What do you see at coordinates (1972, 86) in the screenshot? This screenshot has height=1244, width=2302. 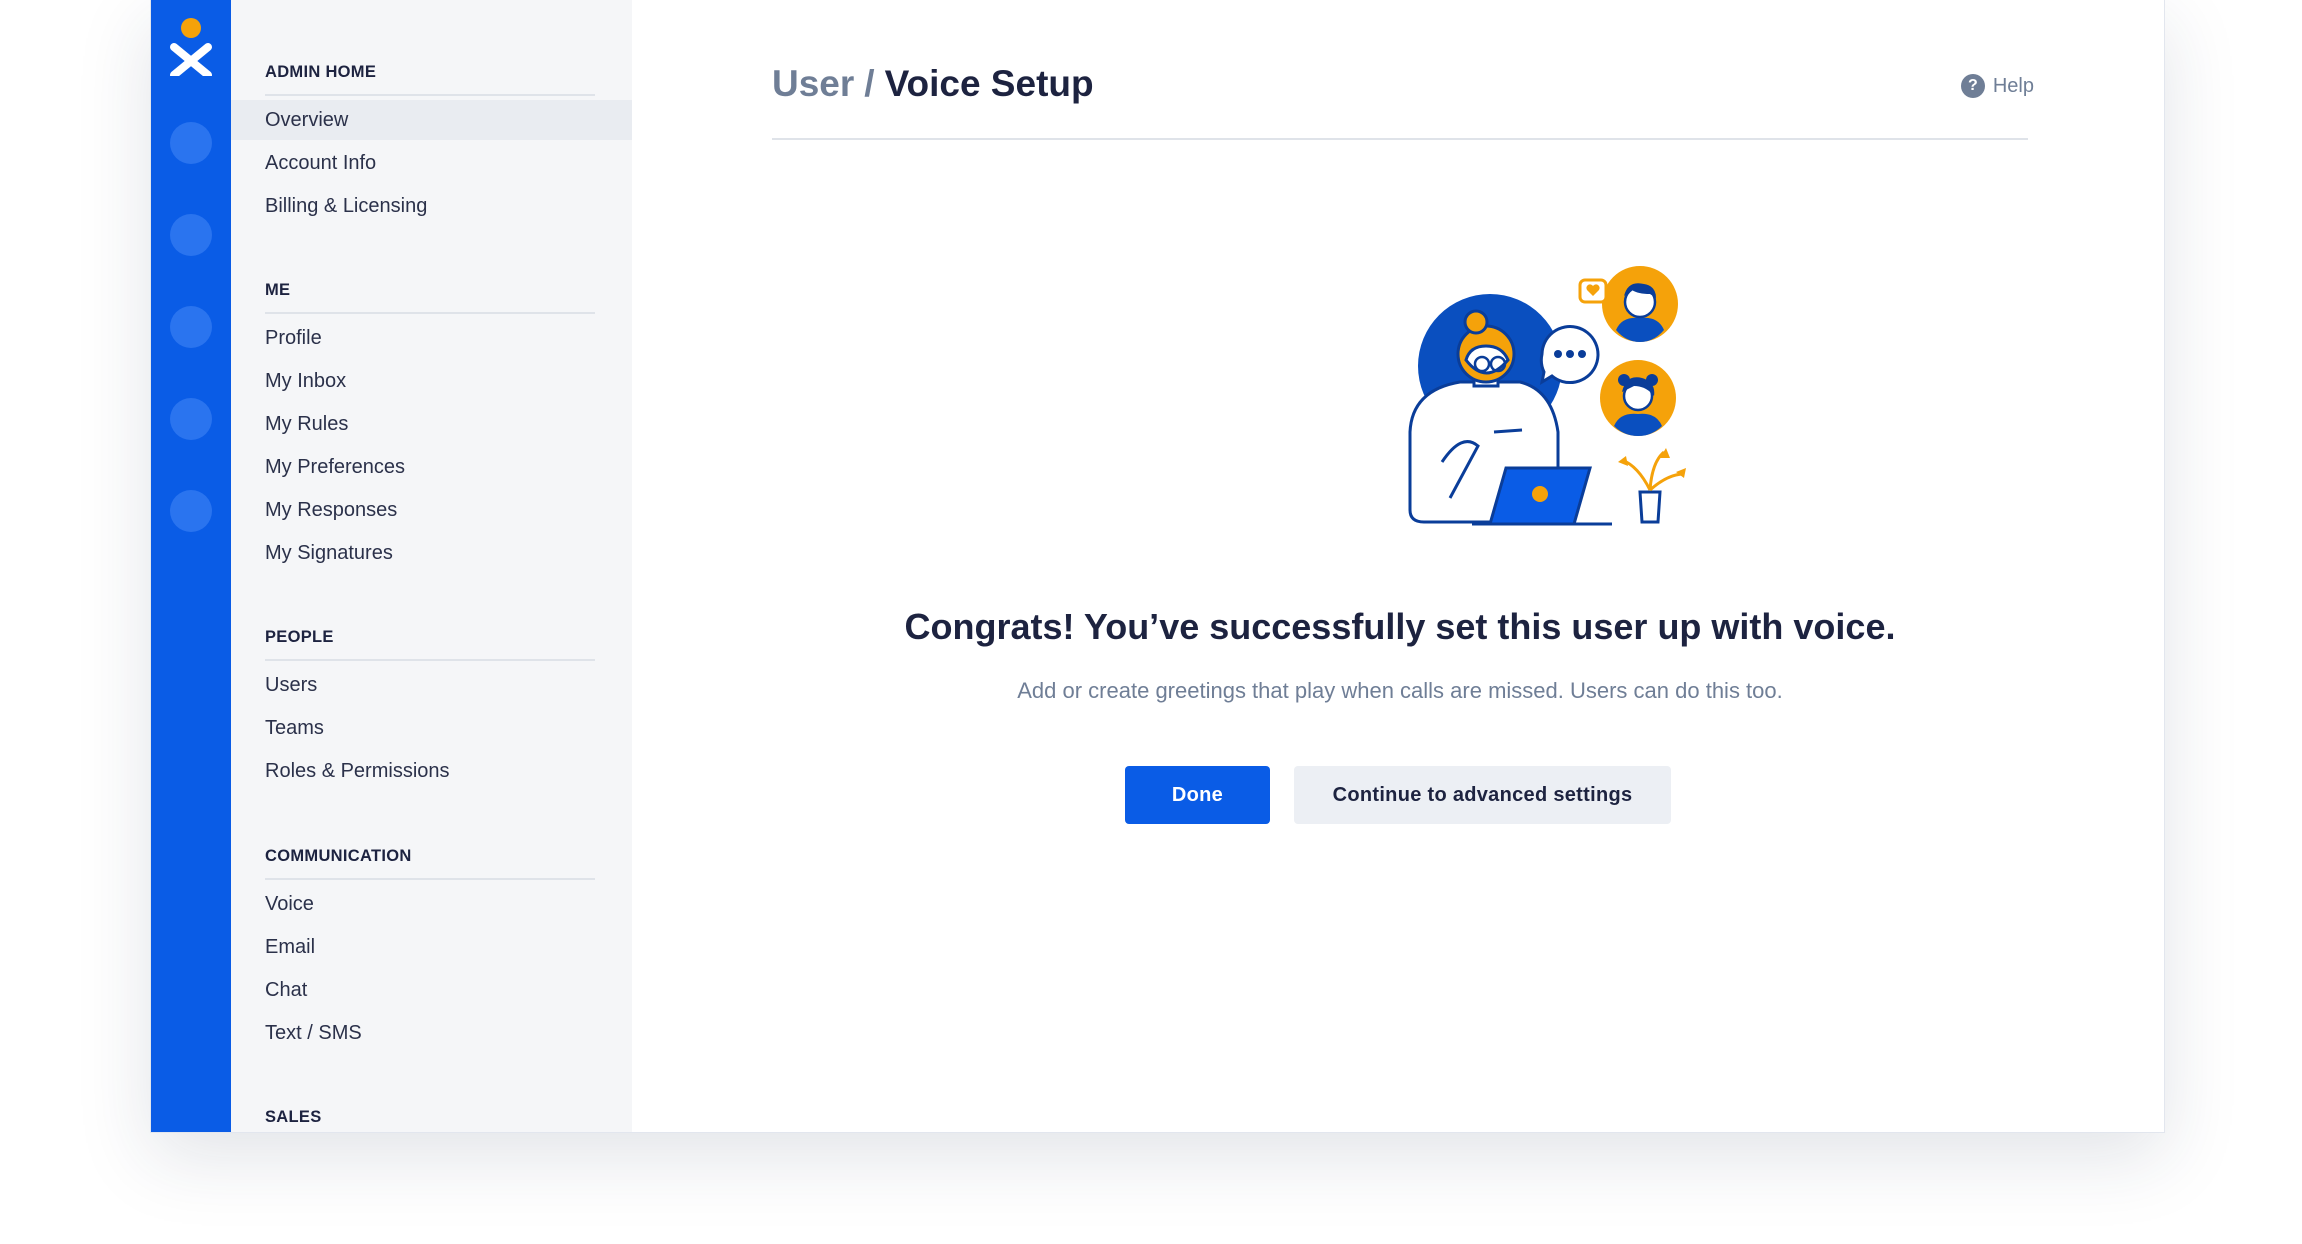 I see `question-circle-icon: ?` at bounding box center [1972, 86].